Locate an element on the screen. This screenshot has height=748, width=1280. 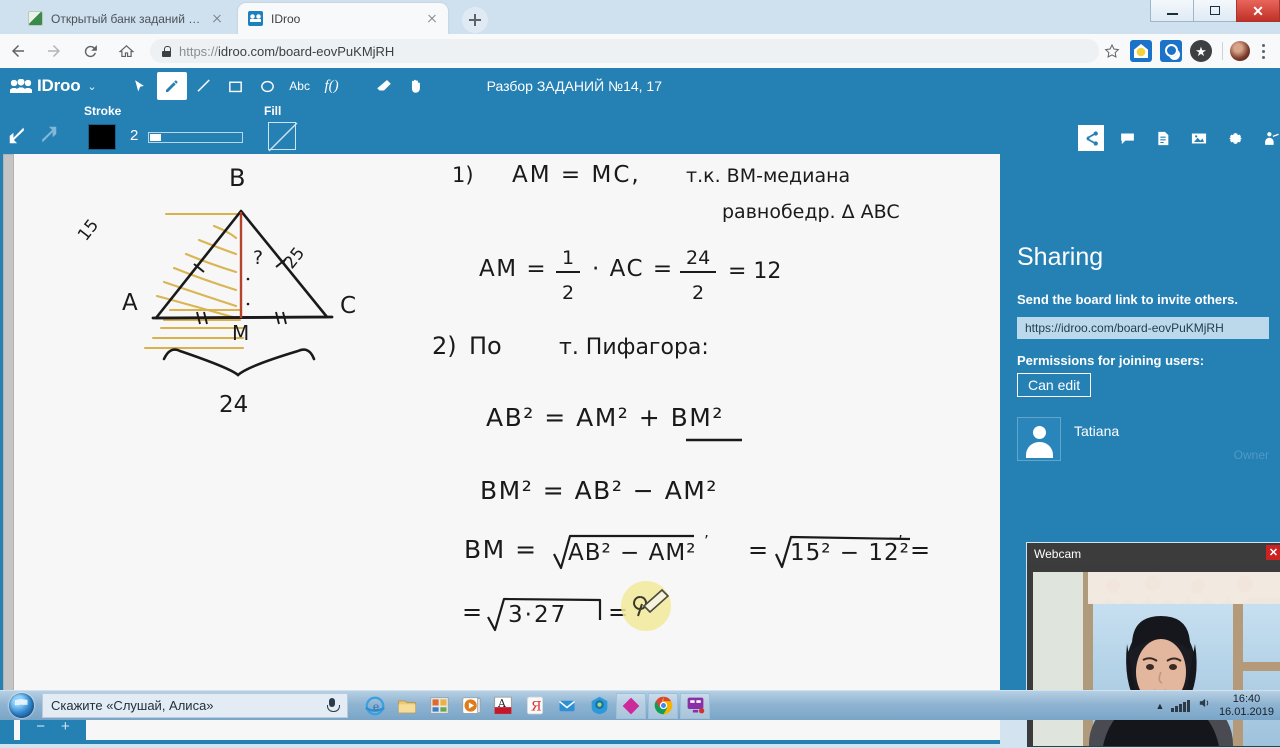
mail-icon is located at coordinates (567, 706).